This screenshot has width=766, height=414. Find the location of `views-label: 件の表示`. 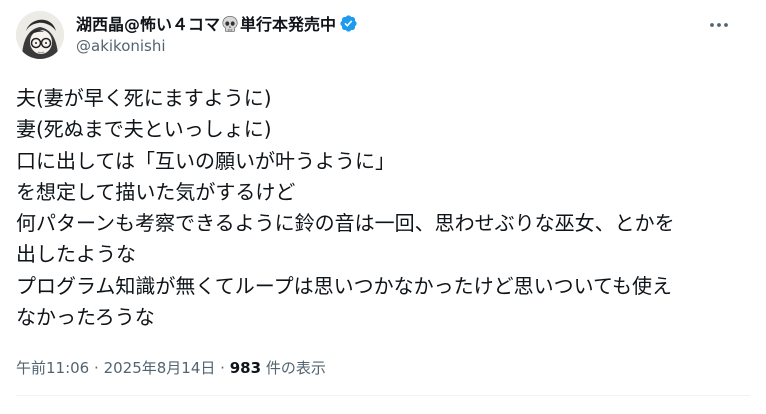

views-label: 件の表示 is located at coordinates (295, 368).